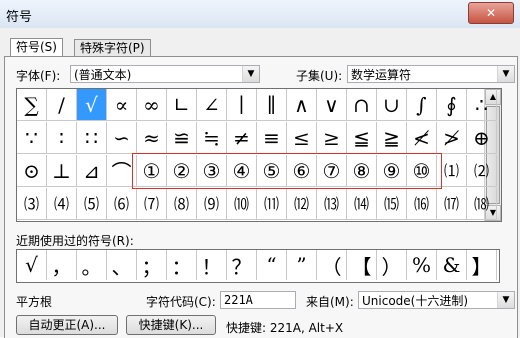  Describe the element at coordinates (415, 301) in the screenshot. I see `from-value: Unicode(十六进制)` at that location.